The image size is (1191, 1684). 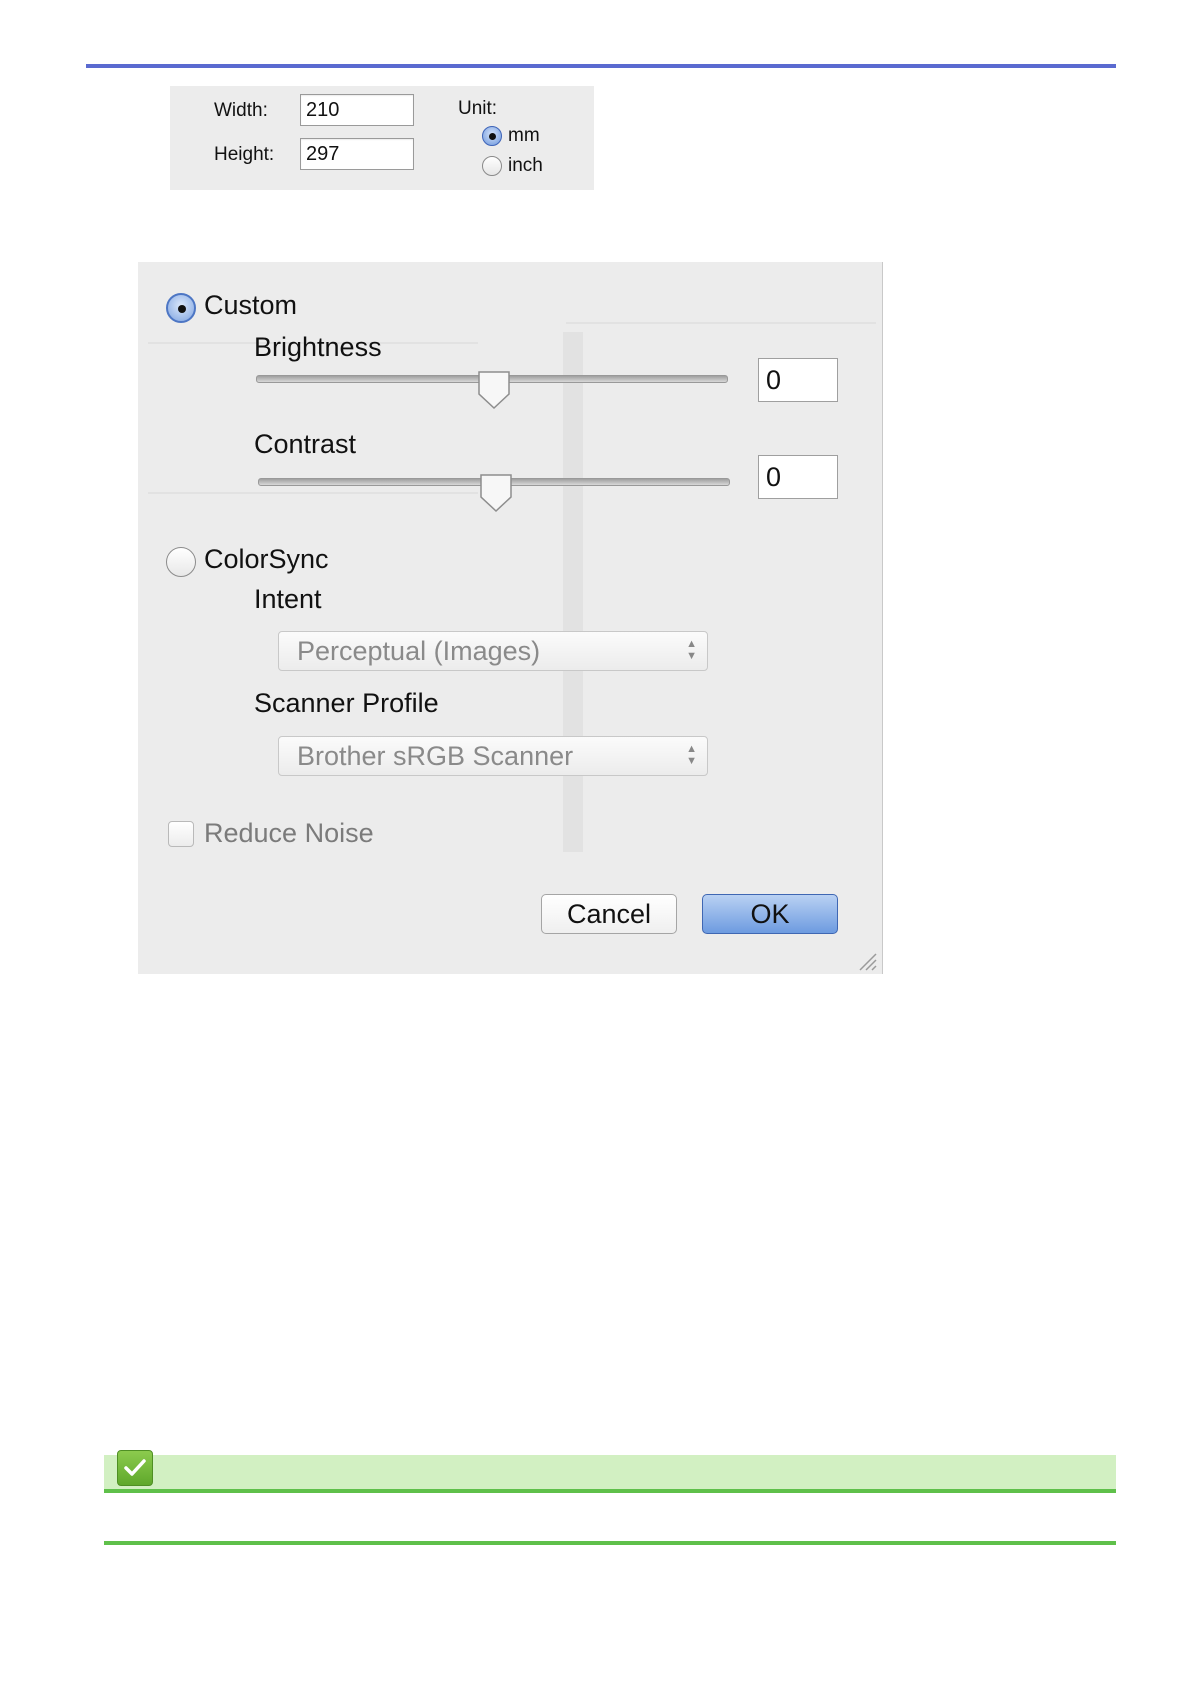 What do you see at coordinates (181, 562) in the screenshot?
I see `colorsync-radio` at bounding box center [181, 562].